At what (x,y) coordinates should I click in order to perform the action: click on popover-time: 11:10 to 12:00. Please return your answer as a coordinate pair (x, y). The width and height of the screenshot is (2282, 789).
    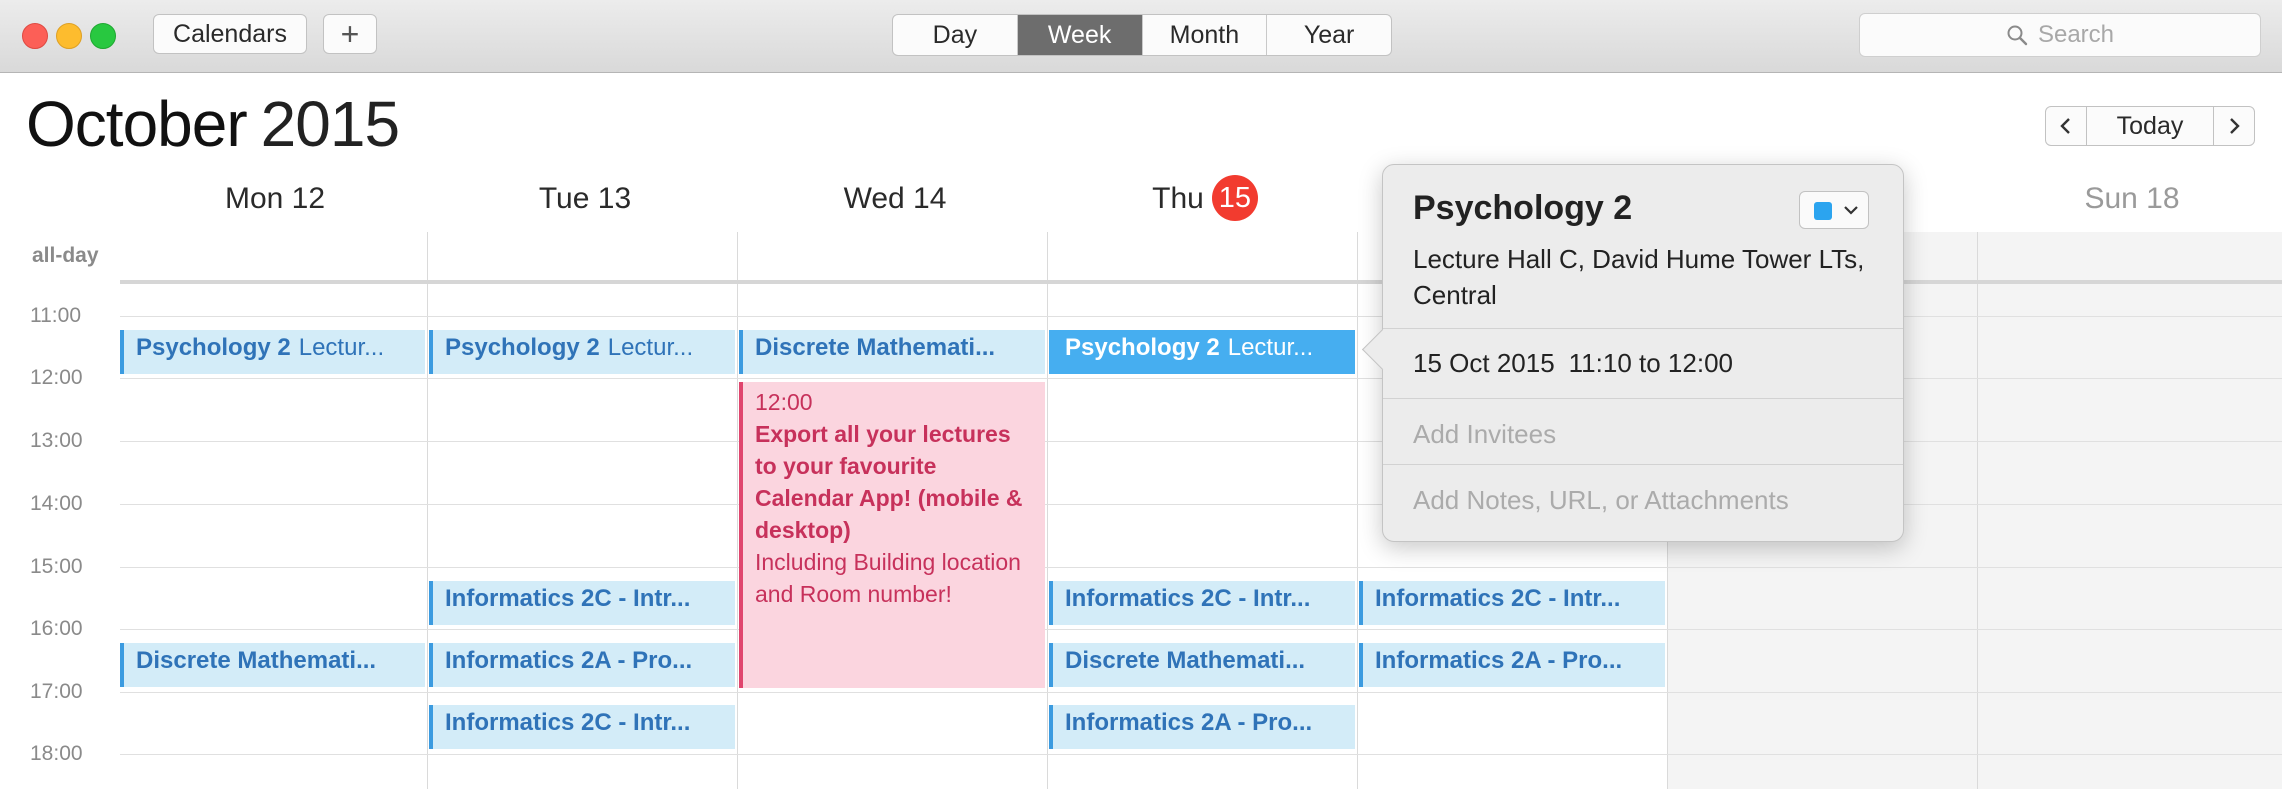
    Looking at the image, I should click on (1650, 363).